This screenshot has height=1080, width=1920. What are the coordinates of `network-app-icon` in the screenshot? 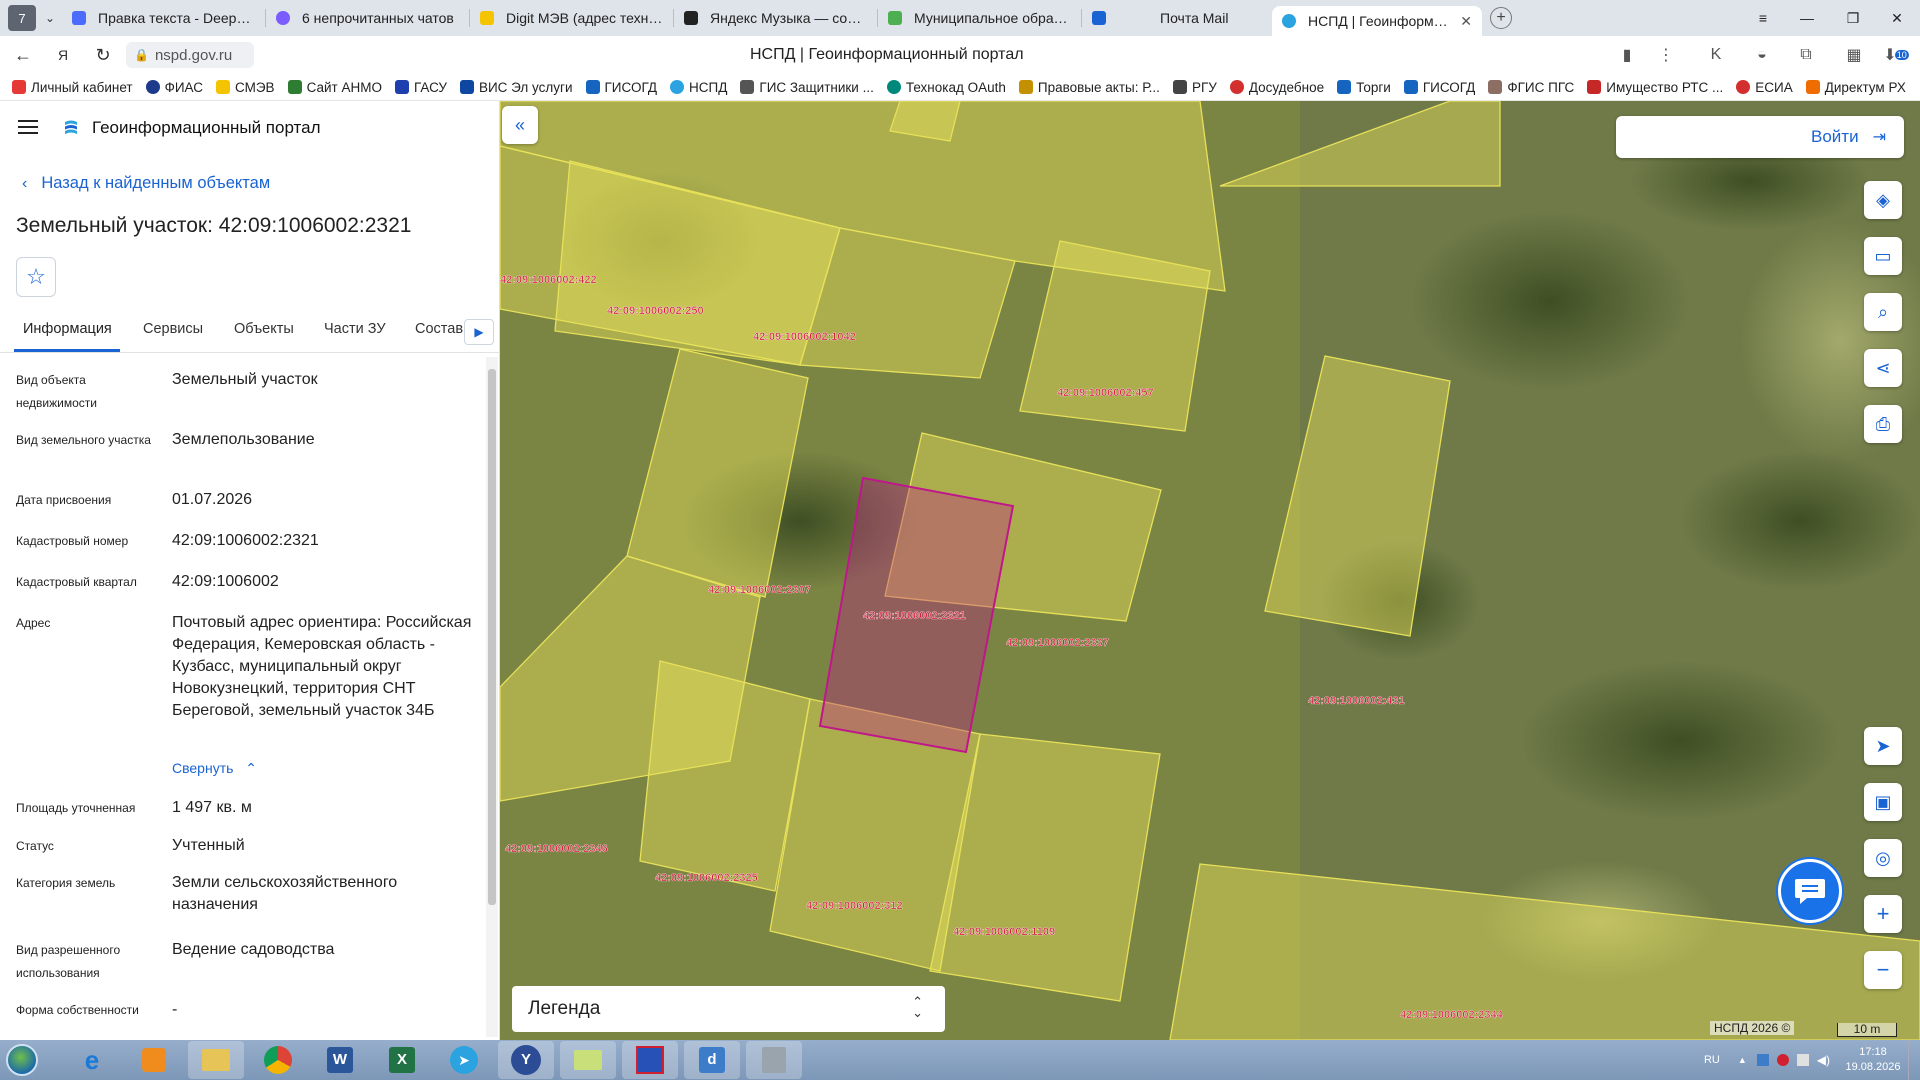 It's located at (650, 1060).